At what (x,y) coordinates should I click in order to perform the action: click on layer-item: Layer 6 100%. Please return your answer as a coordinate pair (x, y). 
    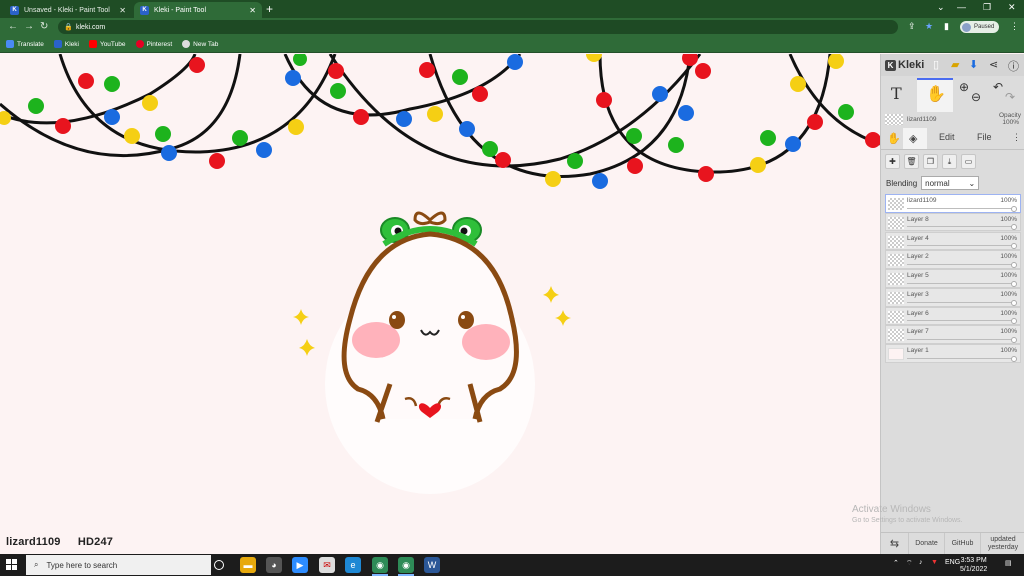
    Looking at the image, I should click on (953, 316).